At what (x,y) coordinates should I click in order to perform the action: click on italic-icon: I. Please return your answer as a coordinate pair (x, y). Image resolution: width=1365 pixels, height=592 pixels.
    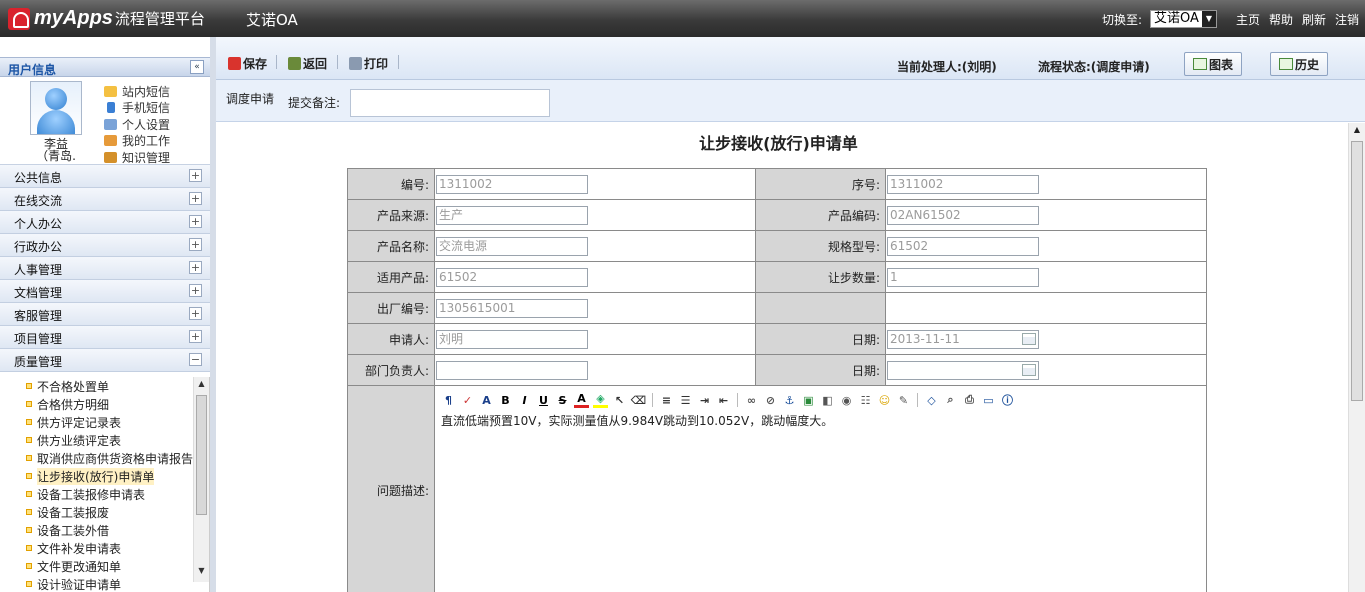
    Looking at the image, I should click on (524, 400).